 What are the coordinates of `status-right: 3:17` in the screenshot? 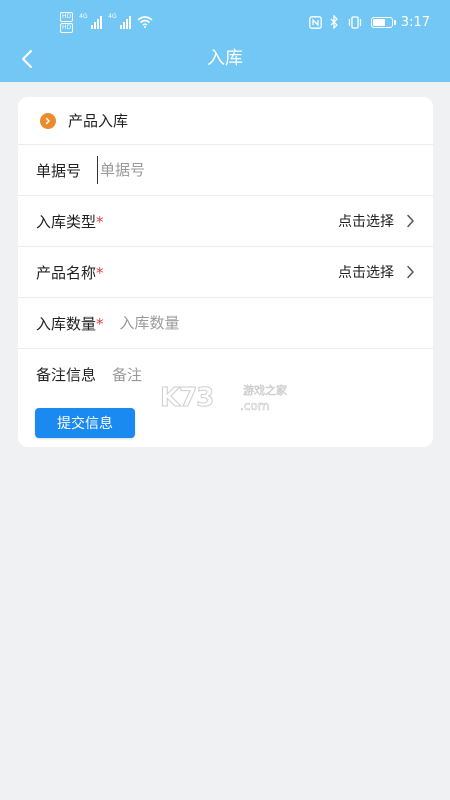 It's located at (369, 22).